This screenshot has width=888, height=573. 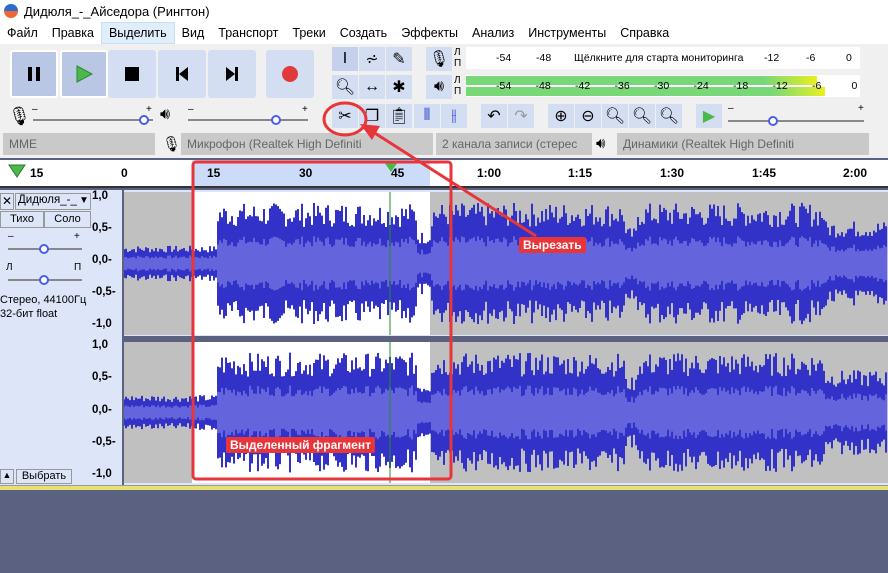 I want to click on arrow-line, so click(x=453, y=183).